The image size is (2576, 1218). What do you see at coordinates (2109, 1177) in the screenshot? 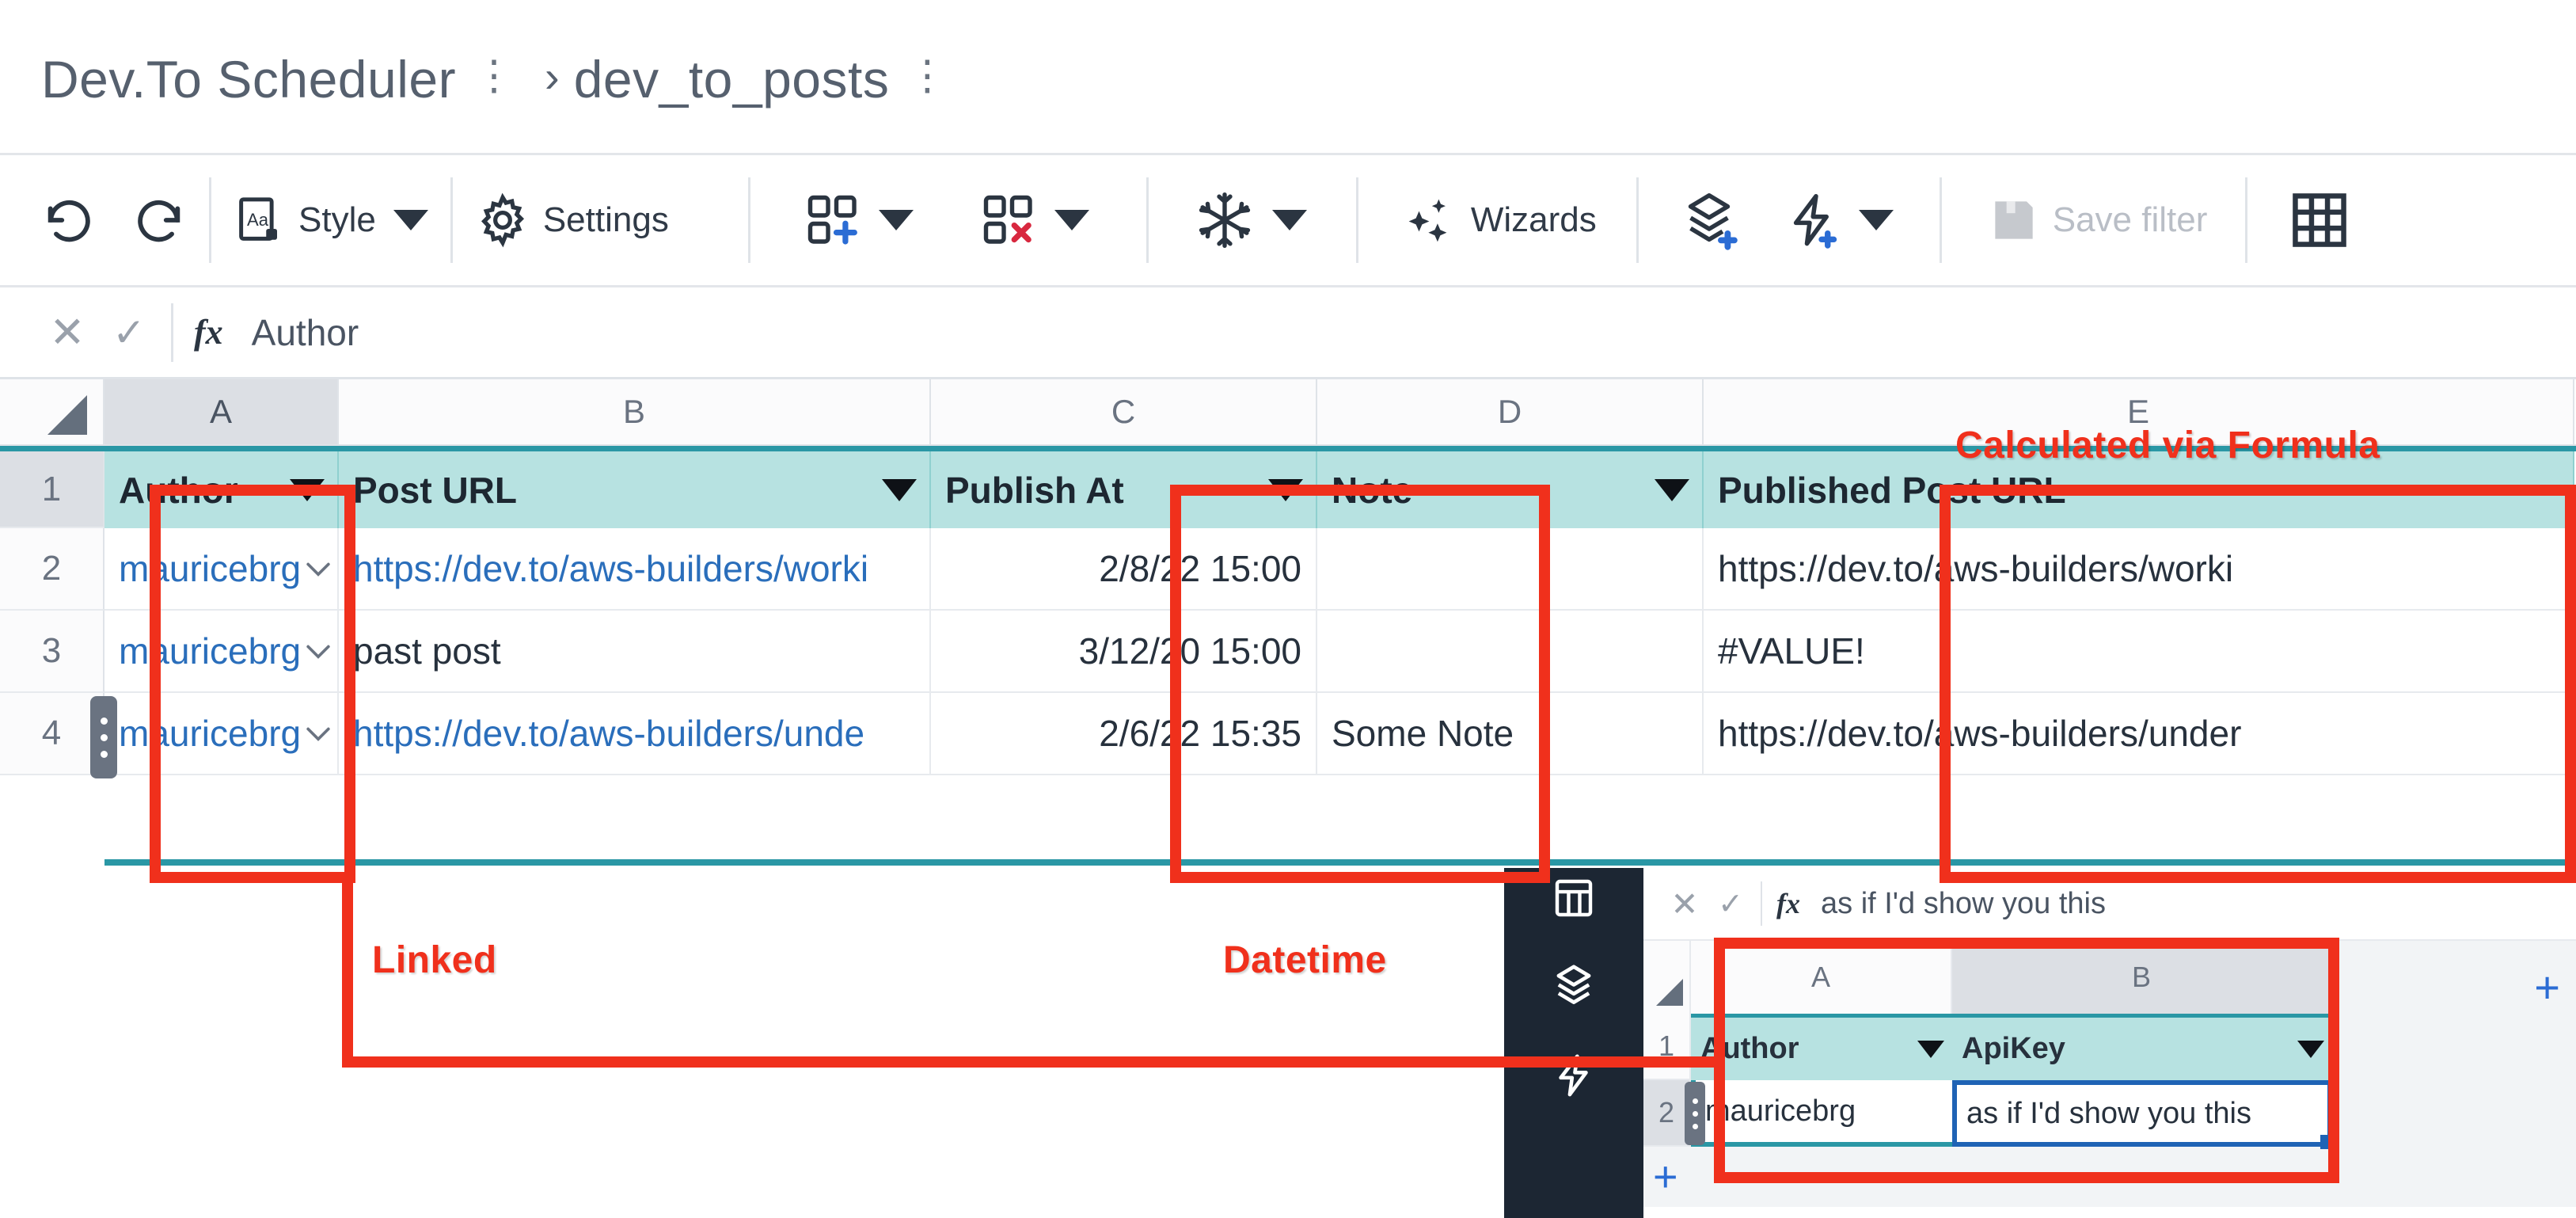
I see `inset-add-row-button: +` at bounding box center [2109, 1177].